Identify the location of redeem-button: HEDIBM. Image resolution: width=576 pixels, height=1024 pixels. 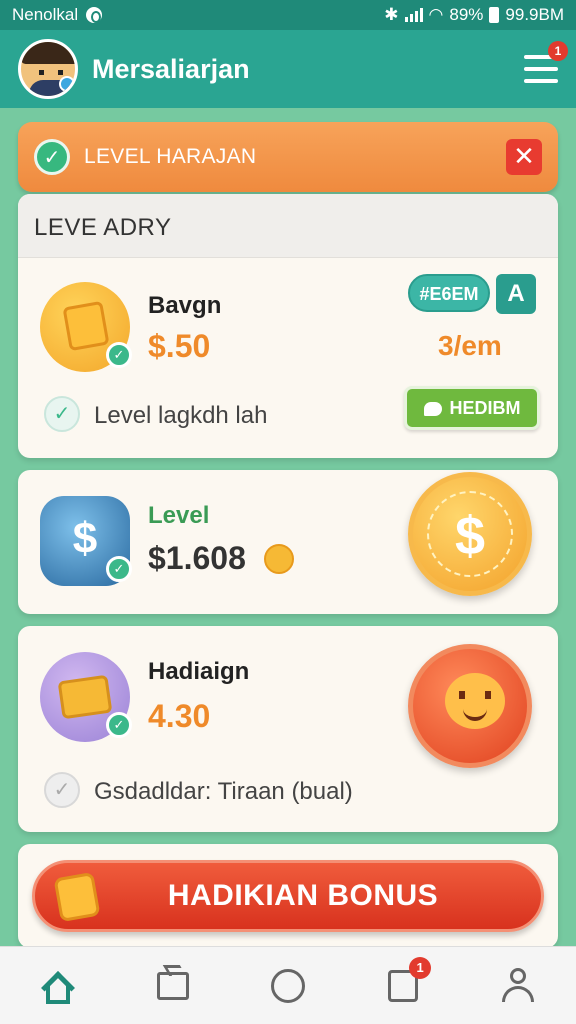
(472, 408).